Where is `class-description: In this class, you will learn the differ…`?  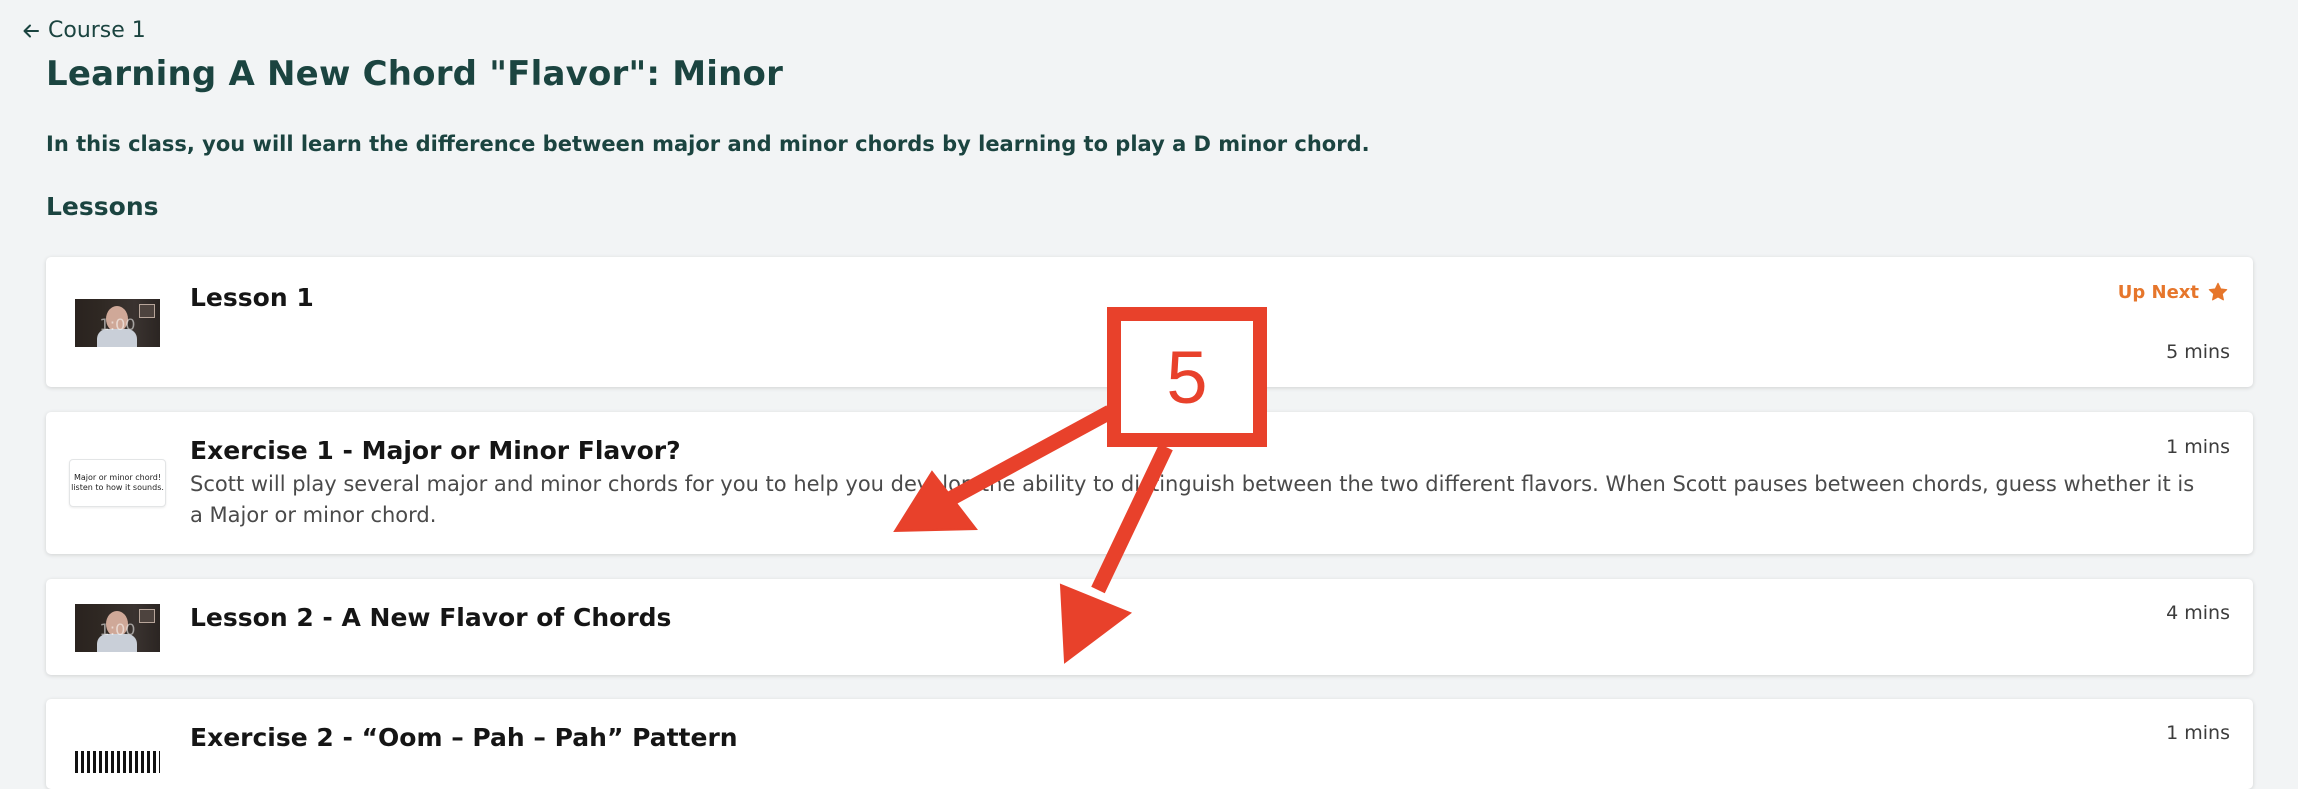 class-description: In this class, you will learn the differ… is located at coordinates (708, 144).